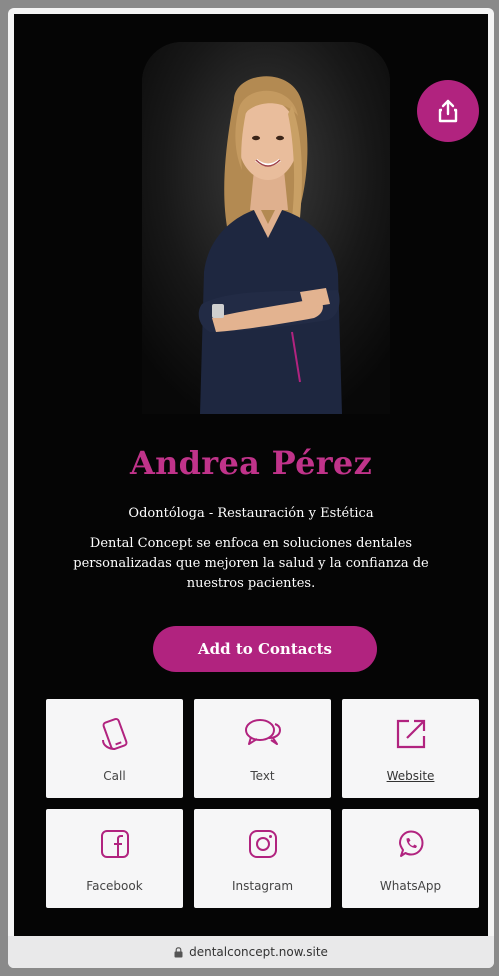  I want to click on whatsapp-tile: WhatsApp, so click(410, 858).